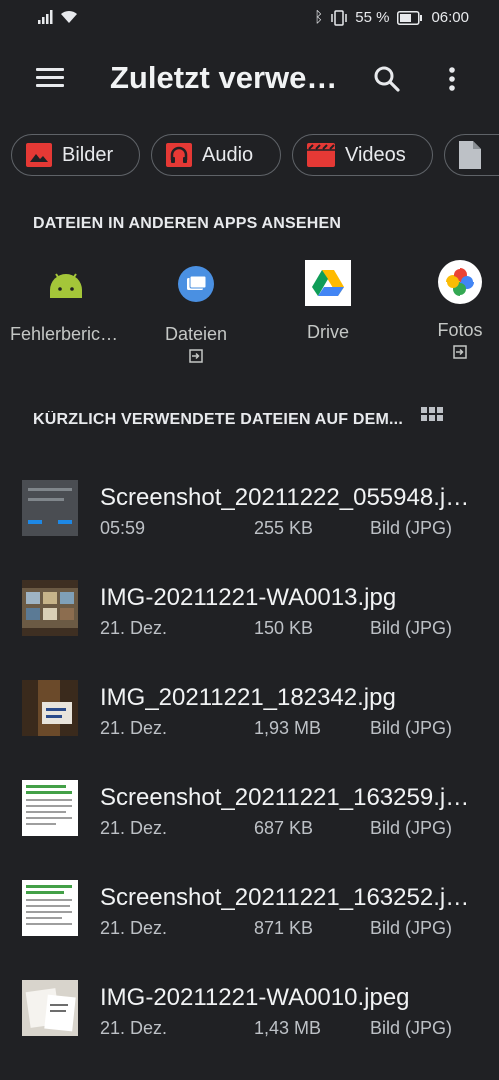 This screenshot has width=499, height=1080. What do you see at coordinates (196, 314) in the screenshot?
I see `app-files: Dateien` at bounding box center [196, 314].